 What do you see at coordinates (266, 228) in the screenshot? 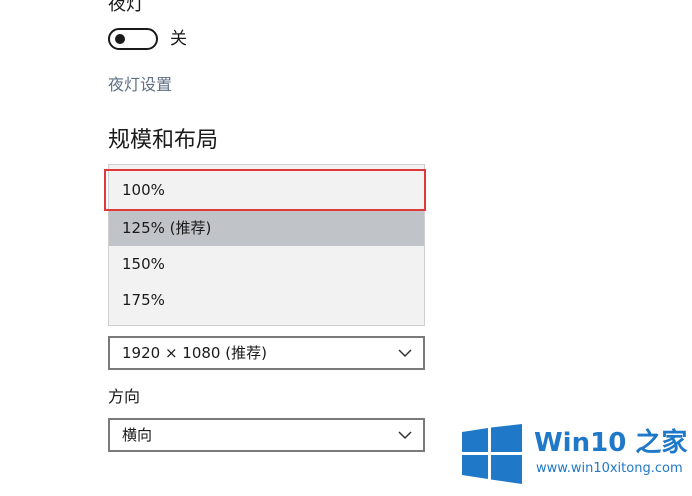
I see `scale-option-125-recommended: 125% (推荐)` at bounding box center [266, 228].